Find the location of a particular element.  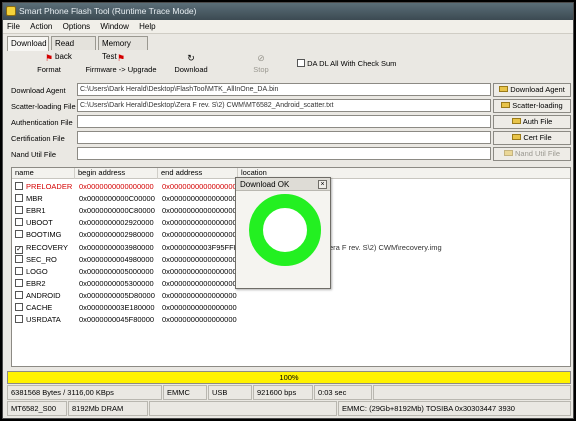

status-dram: 8192Mb DRAM is located at coordinates (108, 408).